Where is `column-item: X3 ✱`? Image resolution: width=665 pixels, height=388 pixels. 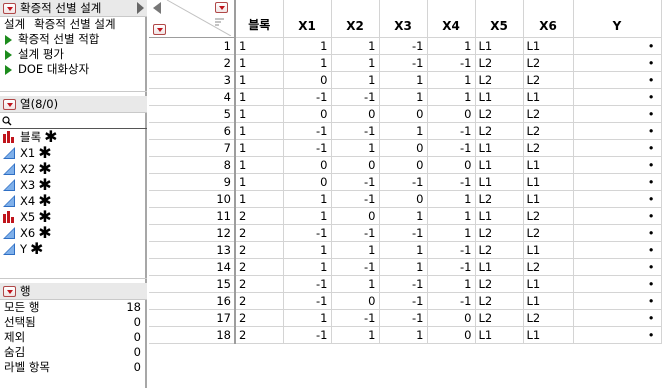 column-item: X3 ✱ is located at coordinates (73, 185).